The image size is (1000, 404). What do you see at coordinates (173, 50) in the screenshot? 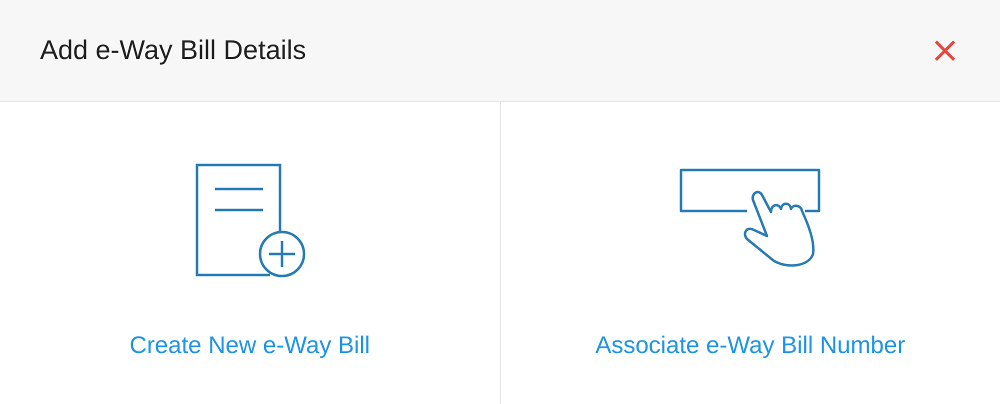
I see `dialog-title: Add e-Way Bill Details` at bounding box center [173, 50].